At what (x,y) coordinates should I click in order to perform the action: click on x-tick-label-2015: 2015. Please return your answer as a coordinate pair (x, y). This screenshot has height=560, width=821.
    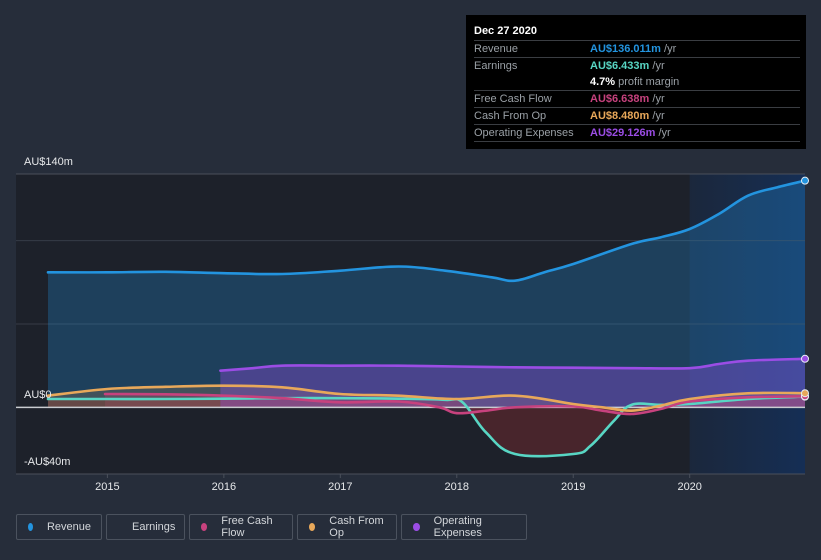
    Looking at the image, I should click on (107, 487).